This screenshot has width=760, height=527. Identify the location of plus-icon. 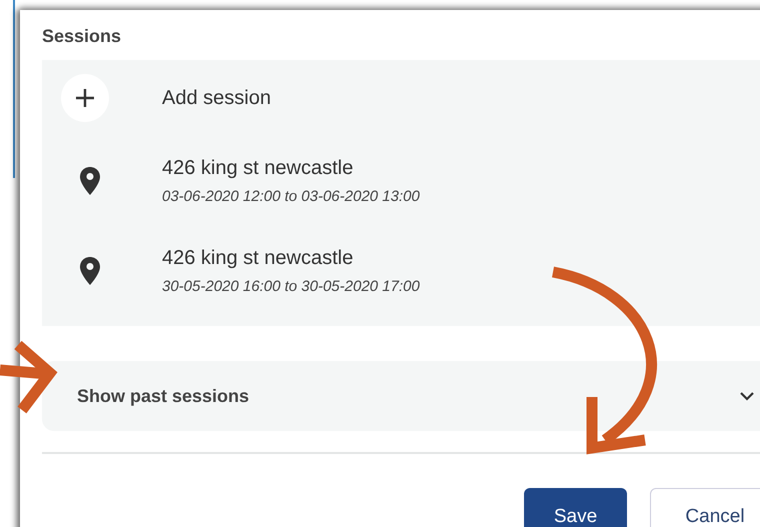
(85, 98).